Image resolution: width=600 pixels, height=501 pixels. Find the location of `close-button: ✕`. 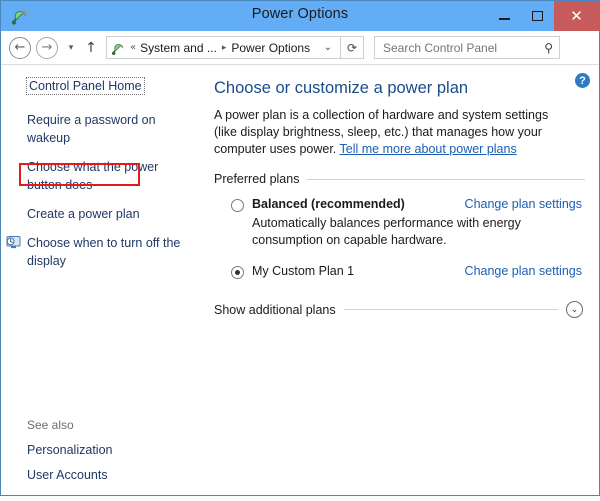

close-button: ✕ is located at coordinates (576, 16).